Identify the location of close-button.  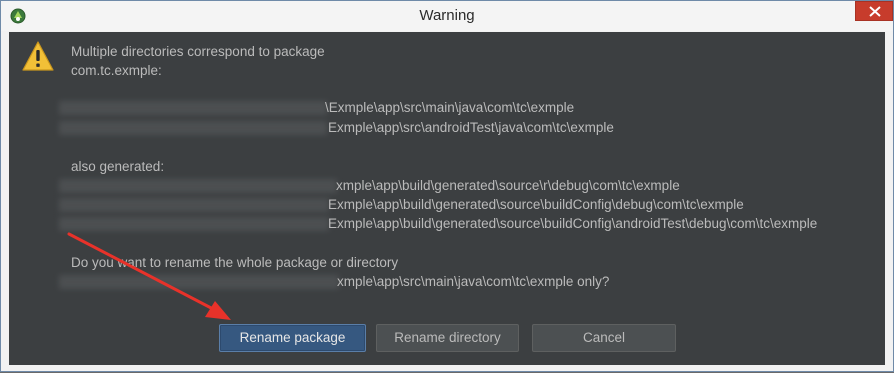
(874, 11).